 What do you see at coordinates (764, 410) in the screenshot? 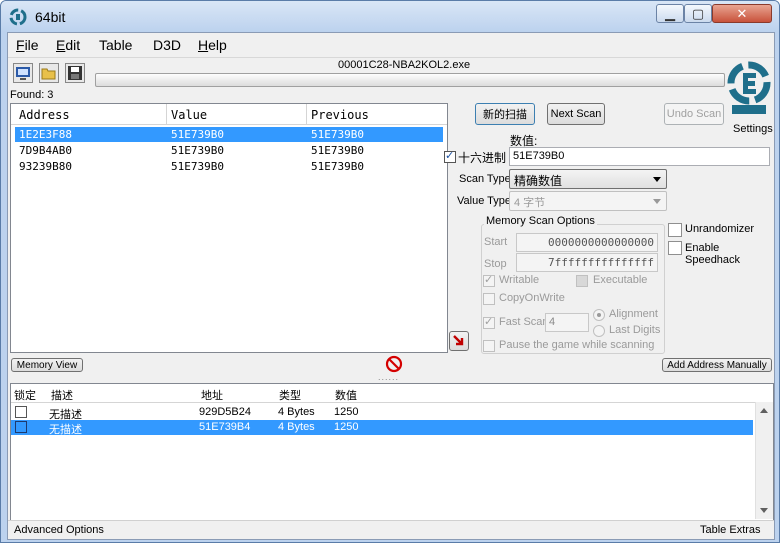
I see `scroll-up-icon` at bounding box center [764, 410].